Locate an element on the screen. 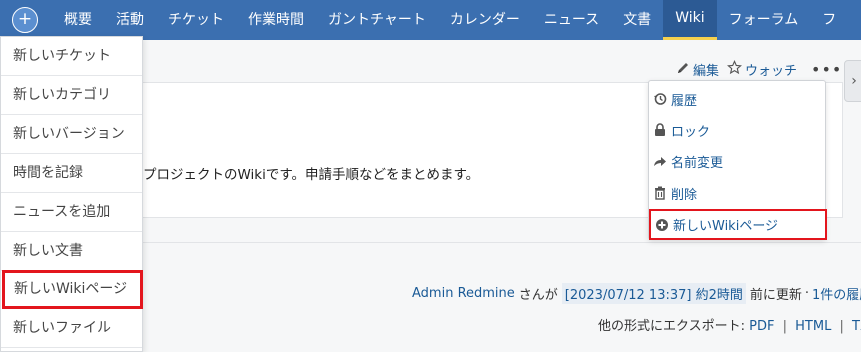 This screenshot has height=352, width=861. new-category-item: 新しいカテゴリ is located at coordinates (71, 95).